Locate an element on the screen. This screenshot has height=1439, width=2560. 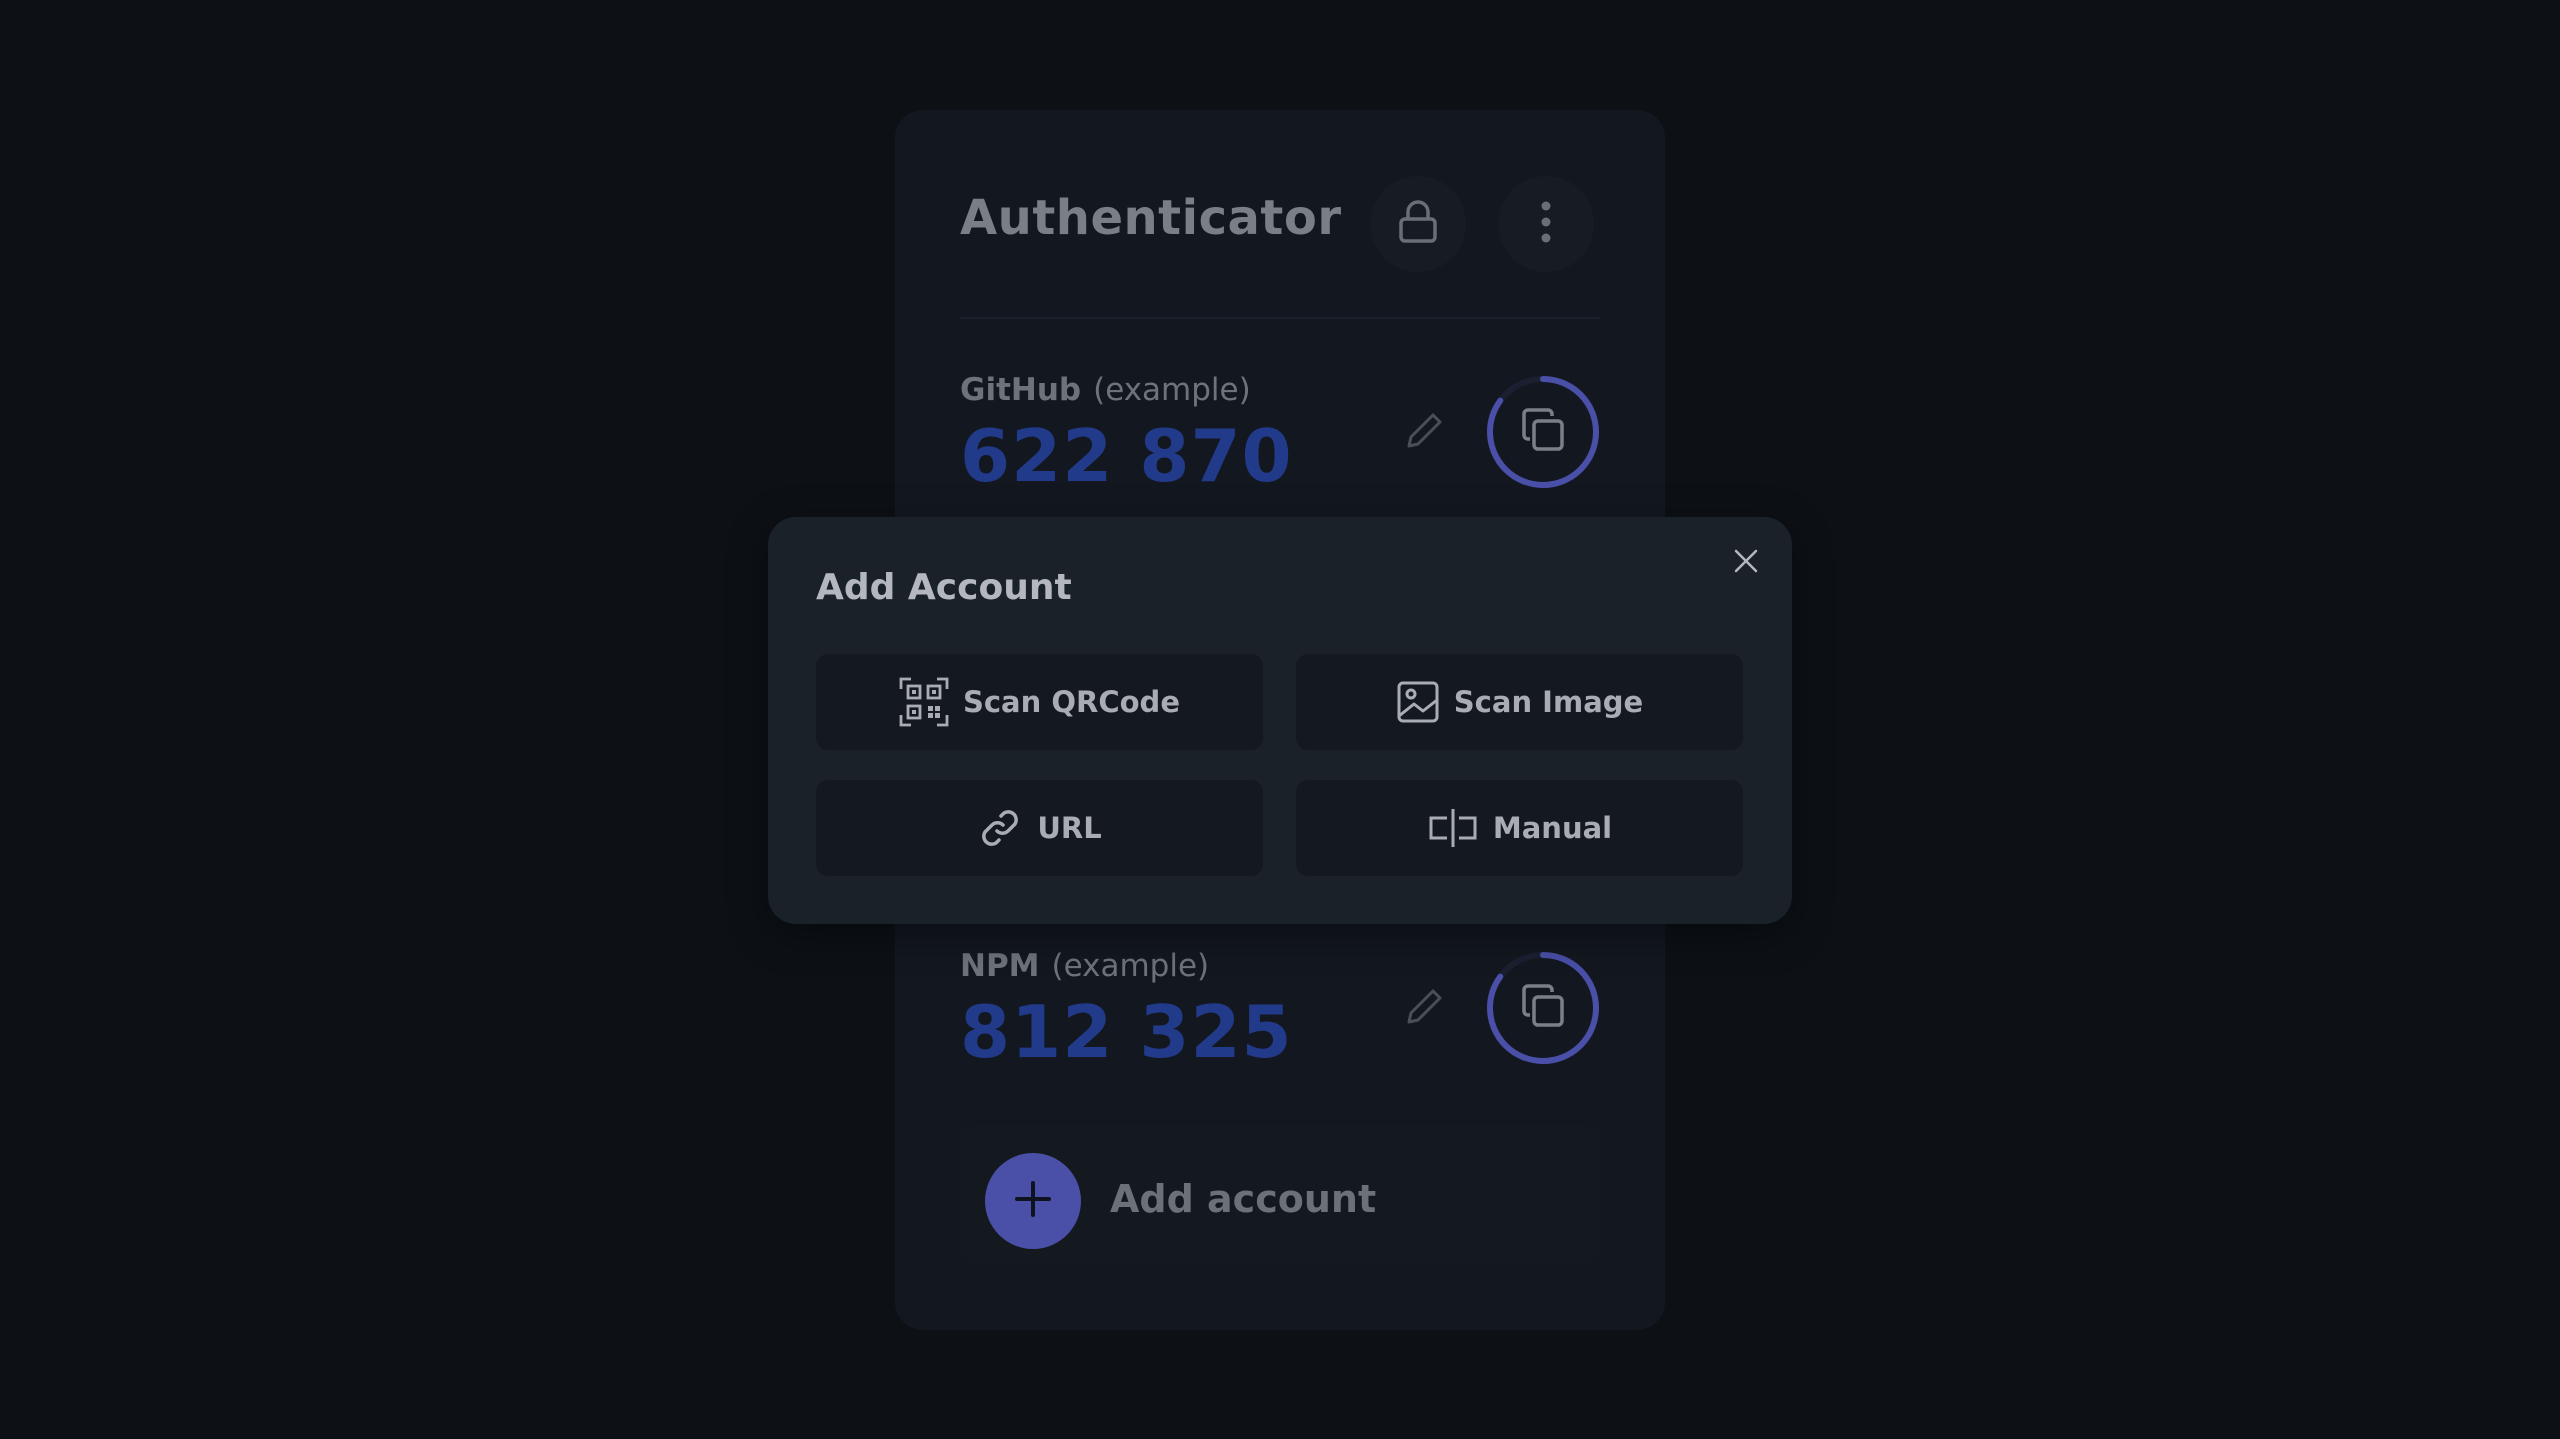
plus-icon is located at coordinates (1033, 1201).